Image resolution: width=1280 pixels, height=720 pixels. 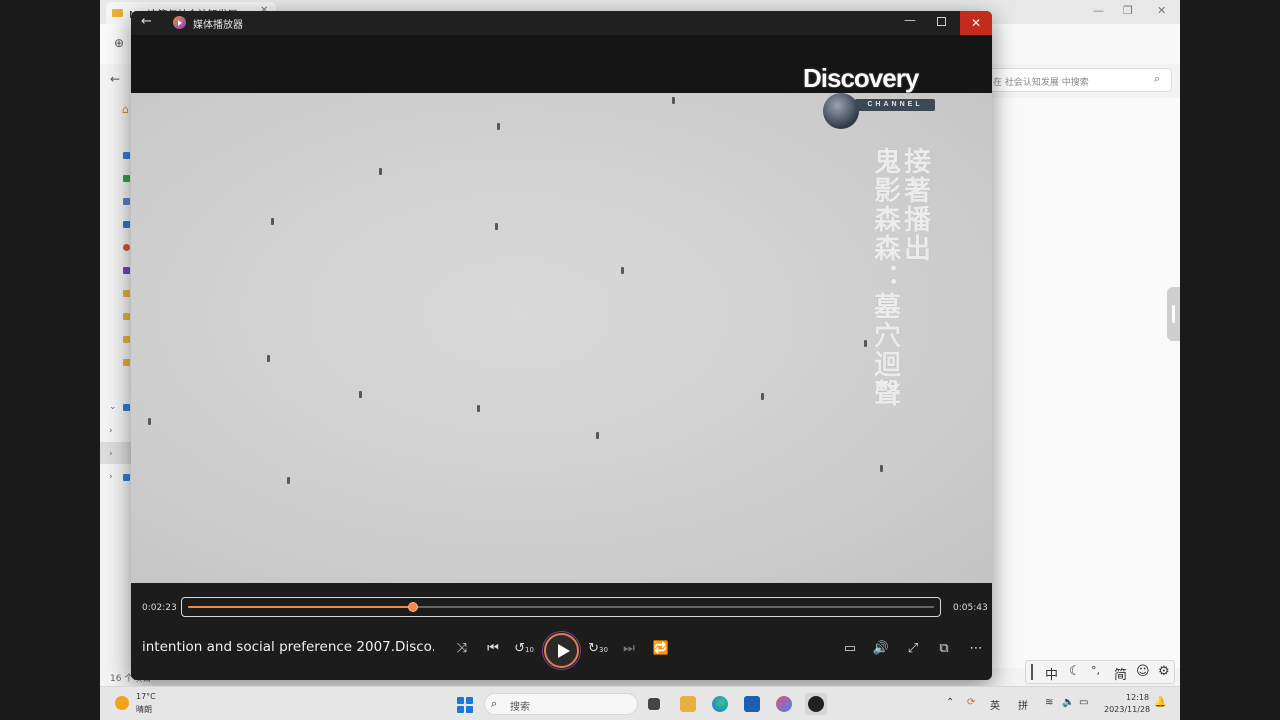 I want to click on start-button, so click(x=465, y=705).